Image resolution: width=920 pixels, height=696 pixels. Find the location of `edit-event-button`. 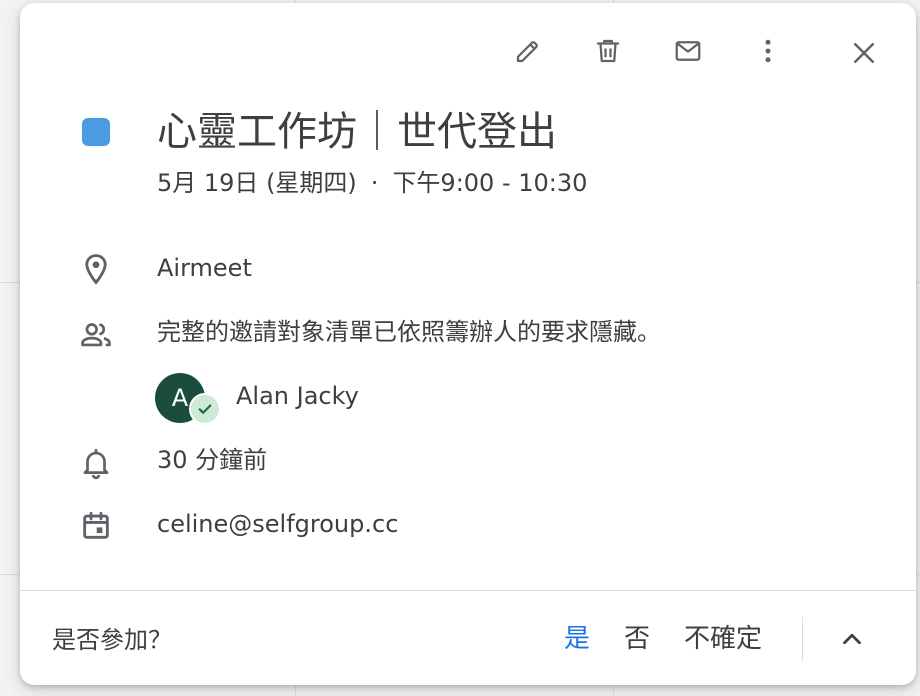

edit-event-button is located at coordinates (528, 51).